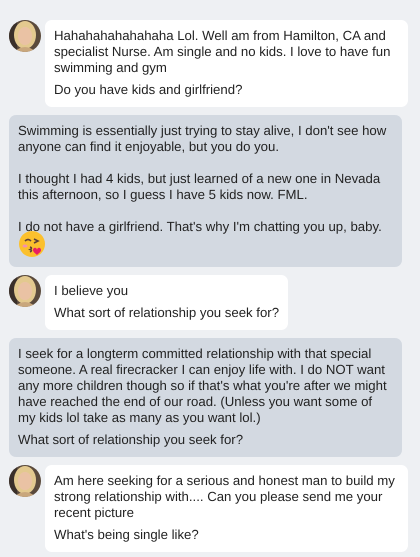  I want to click on message-text: Am here seeking for a serious and honest man to build my strong relationship with.... Can you please send me your recent picture, so click(225, 497).